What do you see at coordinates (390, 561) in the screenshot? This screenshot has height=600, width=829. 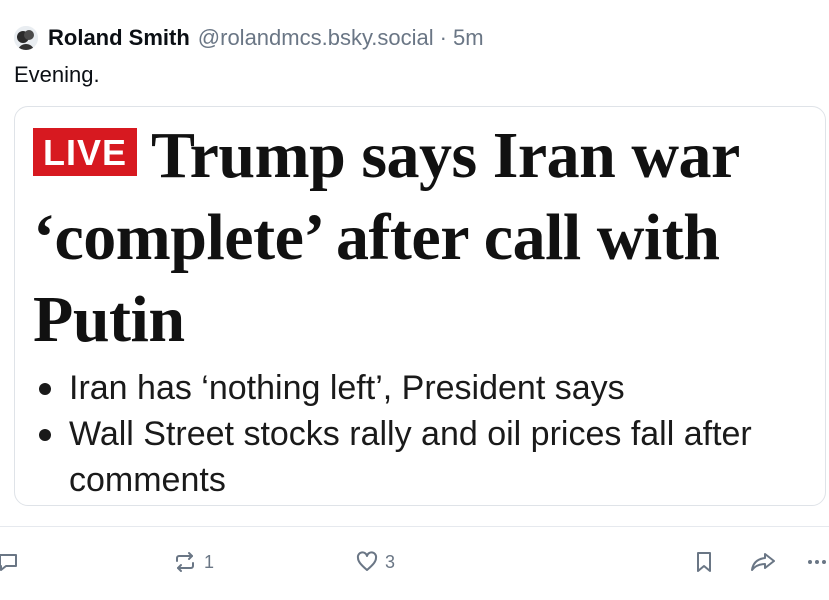 I see `like-count: 3` at bounding box center [390, 561].